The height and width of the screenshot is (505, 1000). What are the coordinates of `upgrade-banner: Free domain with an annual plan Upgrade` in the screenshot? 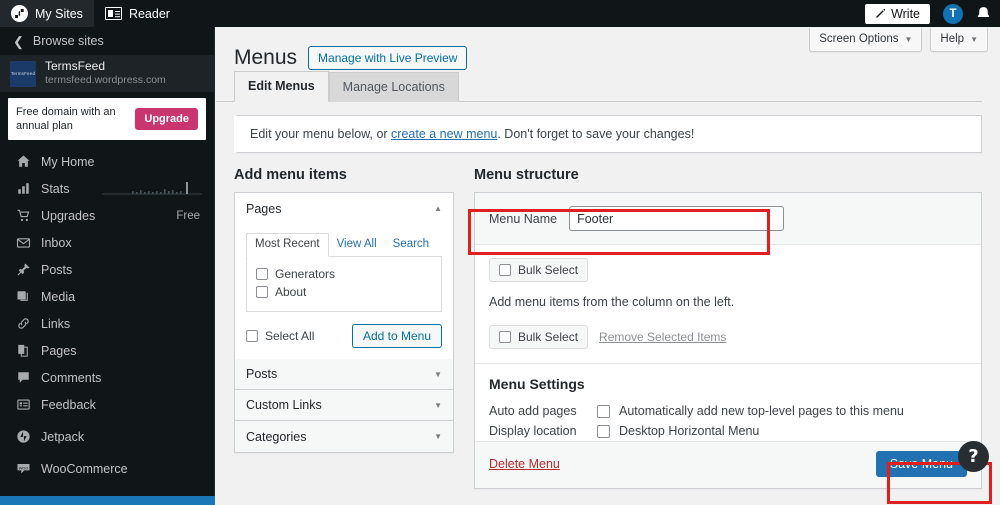 It's located at (107, 119).